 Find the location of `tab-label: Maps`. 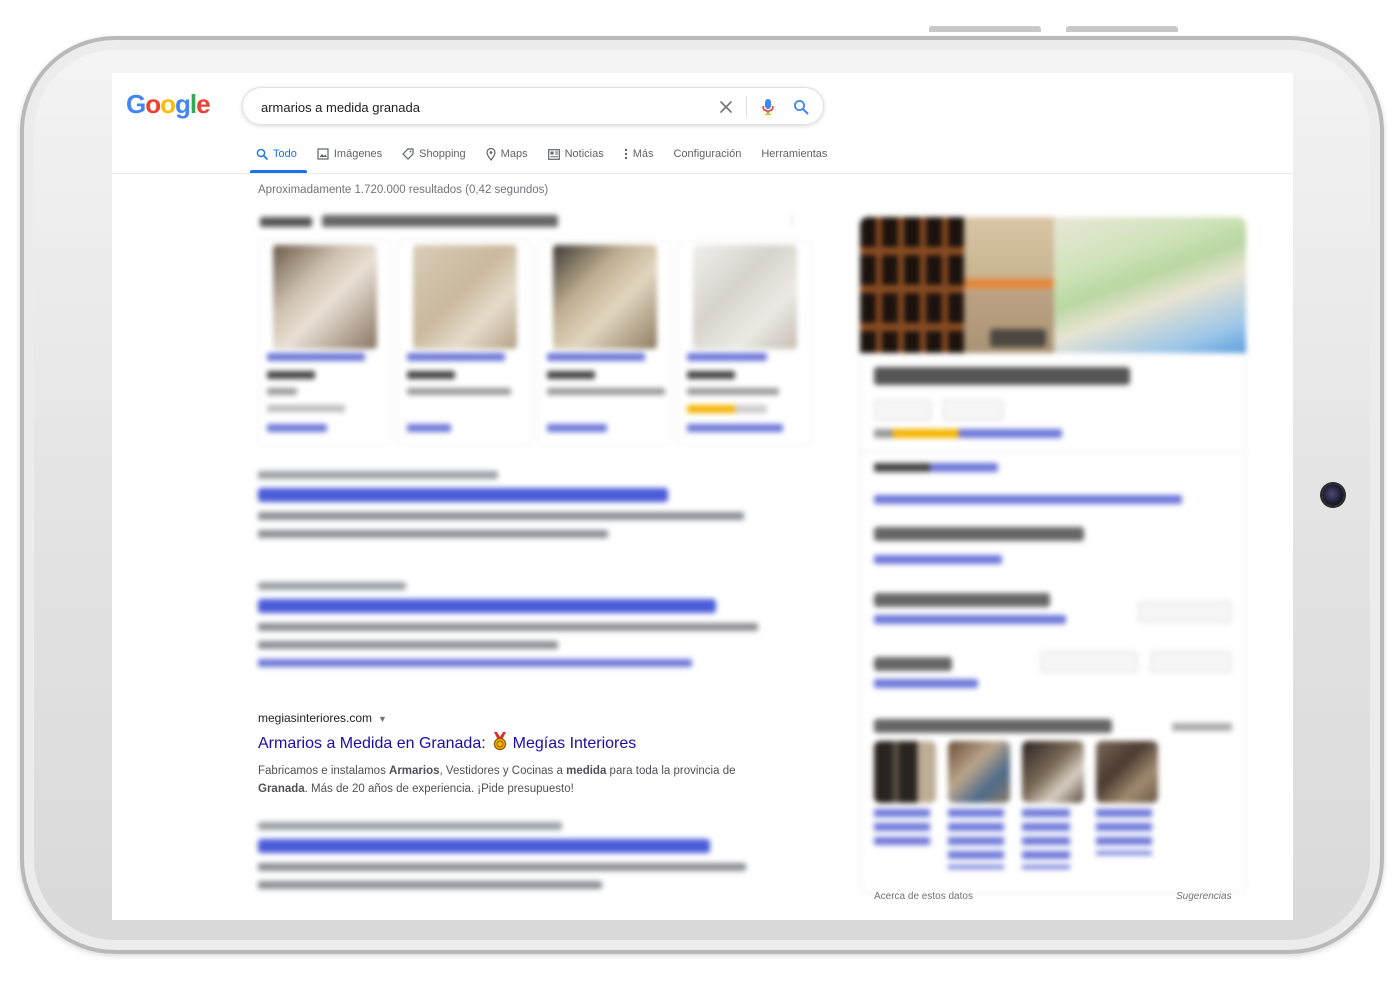

tab-label: Maps is located at coordinates (514, 154).